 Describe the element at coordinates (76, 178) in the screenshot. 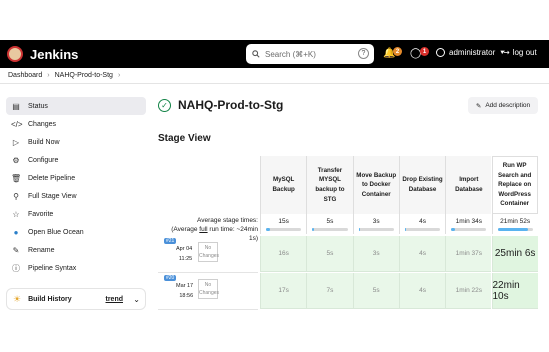

I see `sidebar-item-delete-pipeline: 🗑 Delete Pipeline` at that location.